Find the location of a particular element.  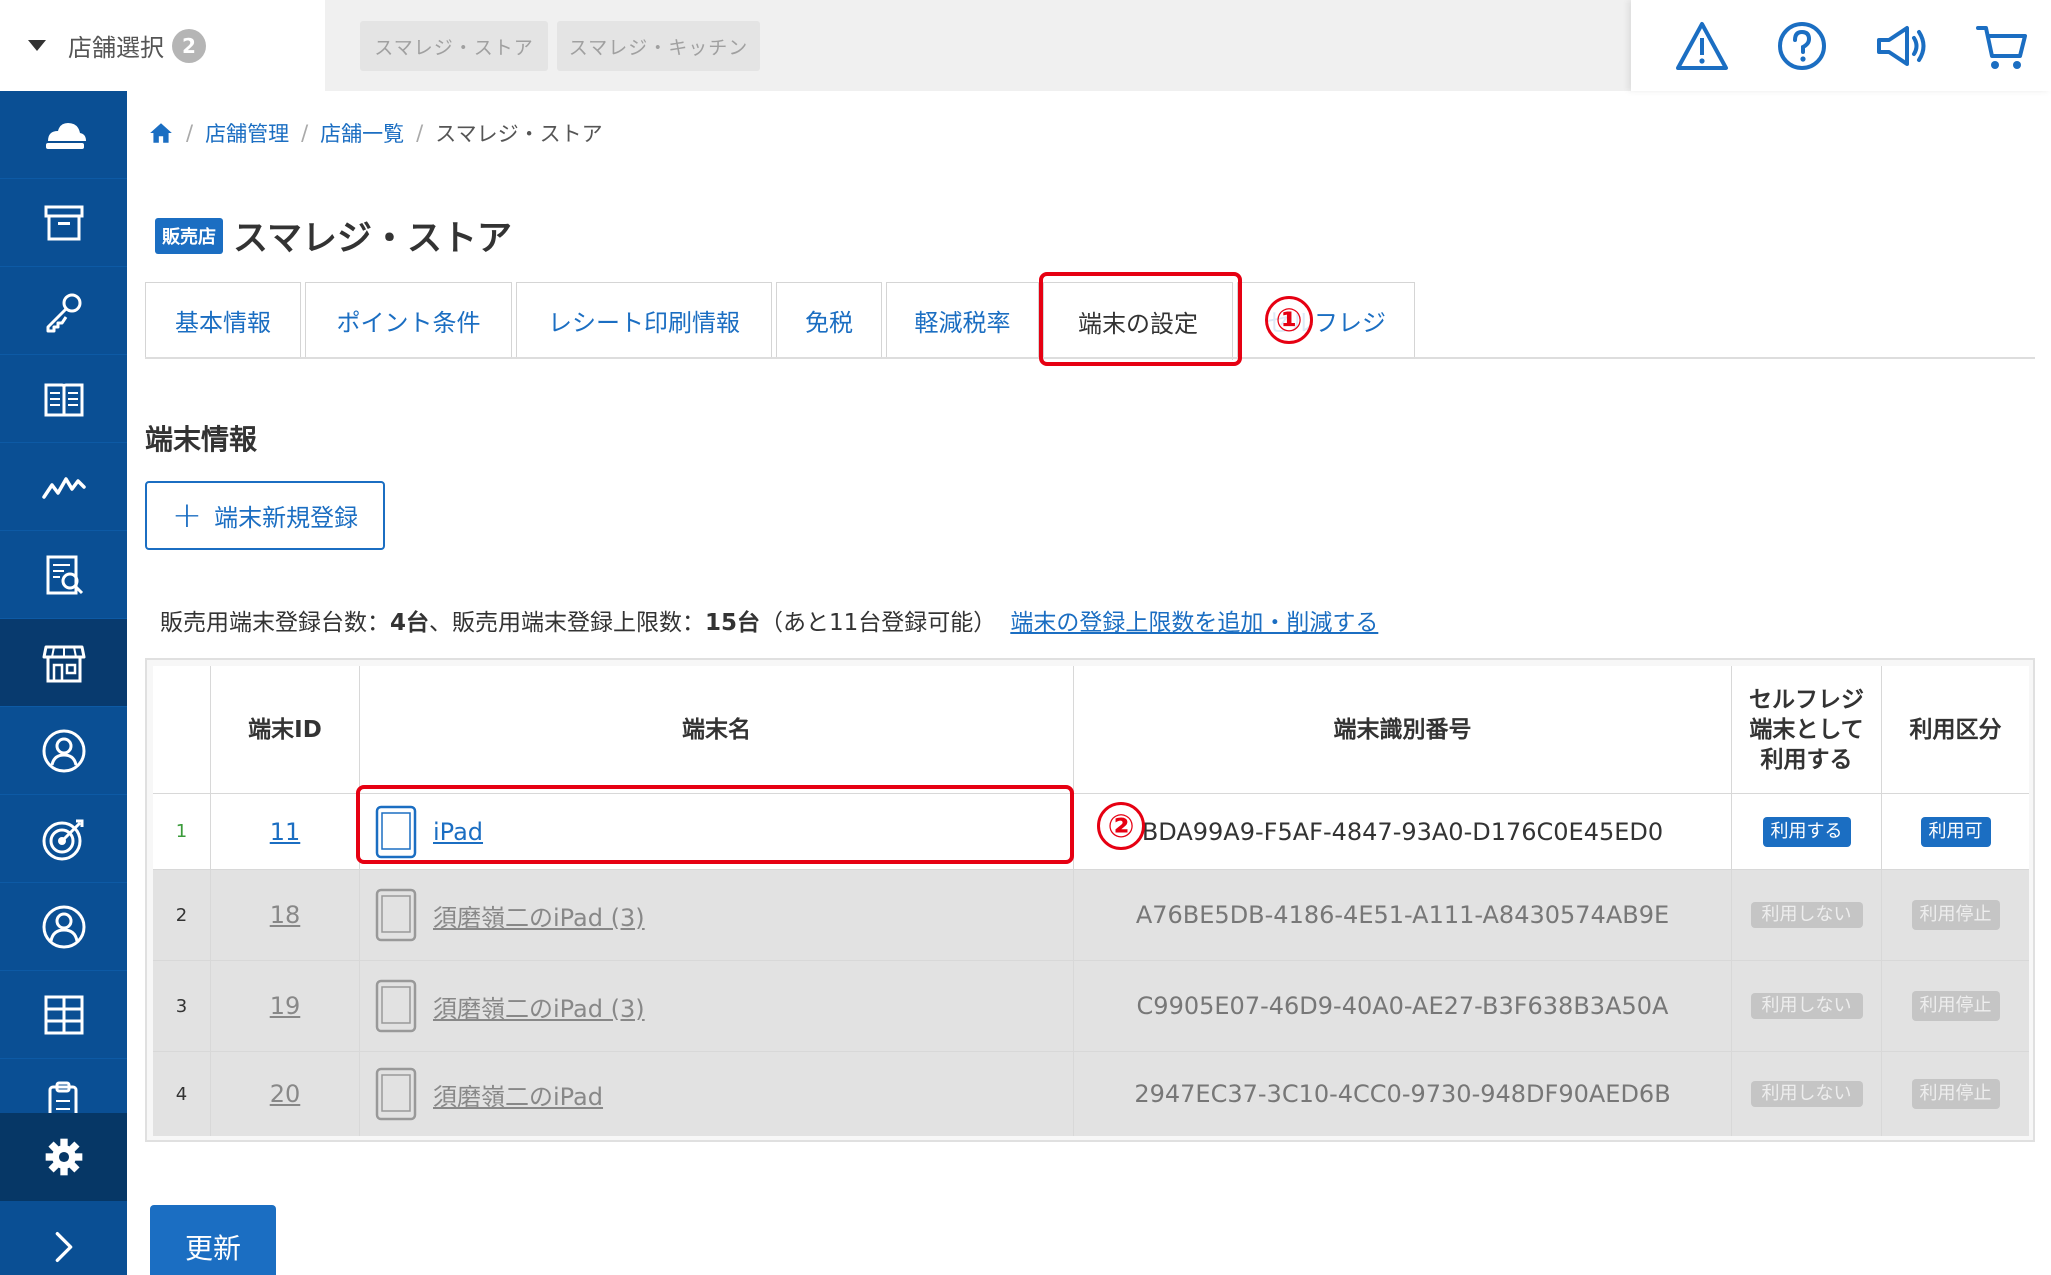

terminal-uuid: 2947EC37-3C10-4CC0-9730-948DF90AED6B is located at coordinates (1403, 1094).